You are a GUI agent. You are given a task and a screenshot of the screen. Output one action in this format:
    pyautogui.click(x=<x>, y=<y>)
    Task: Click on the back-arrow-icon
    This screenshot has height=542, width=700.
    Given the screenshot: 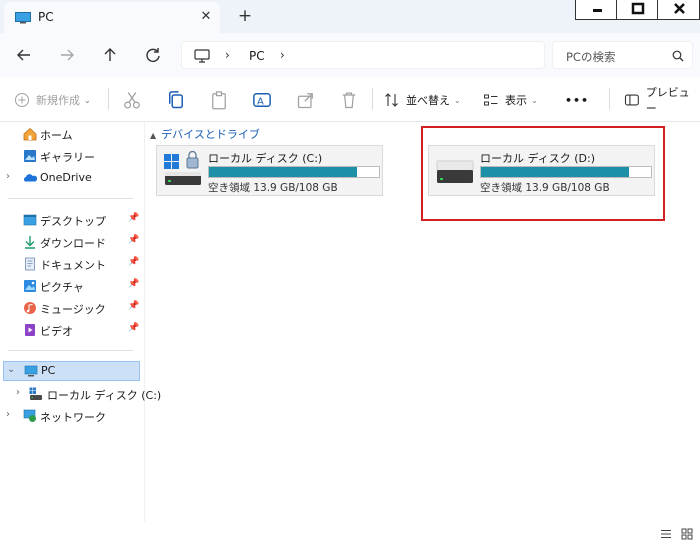 What is the action you would take?
    pyautogui.click(x=24, y=55)
    